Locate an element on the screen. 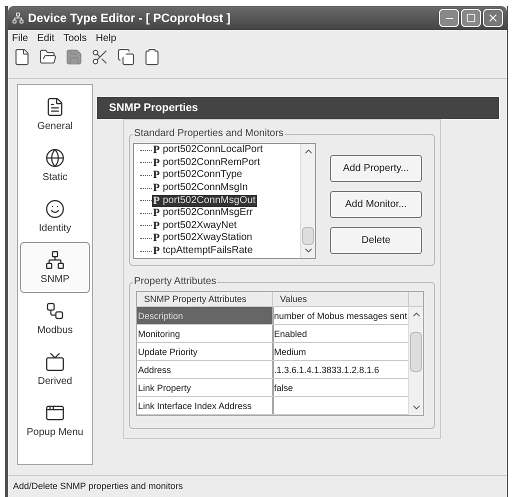 The image size is (513, 497). list-item: P port502ConnMsgErr is located at coordinates (203, 213).